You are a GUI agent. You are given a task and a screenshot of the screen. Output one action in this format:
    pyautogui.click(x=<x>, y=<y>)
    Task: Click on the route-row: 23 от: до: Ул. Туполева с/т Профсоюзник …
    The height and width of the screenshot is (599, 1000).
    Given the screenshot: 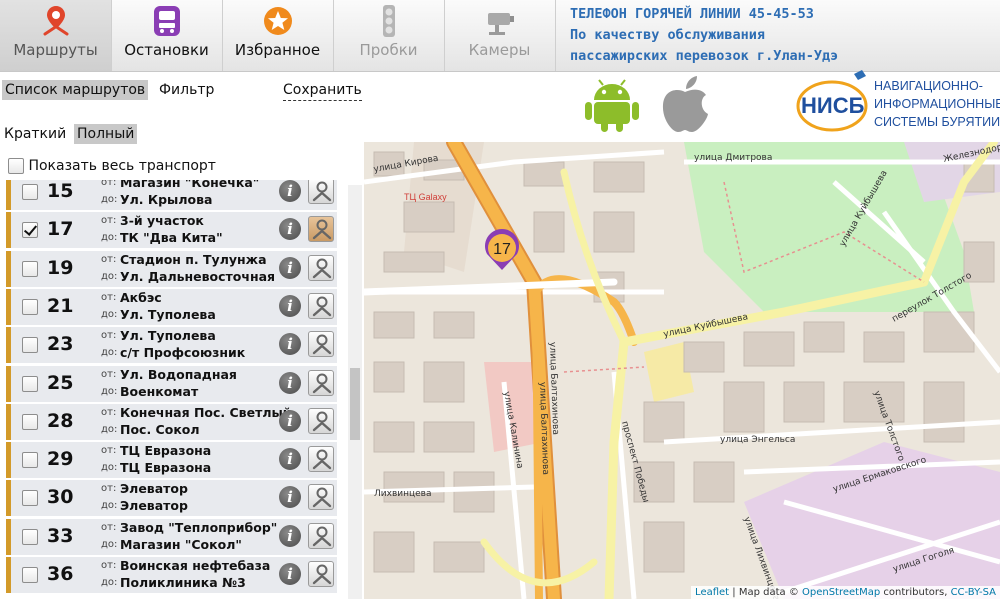 What is the action you would take?
    pyautogui.click(x=171, y=345)
    